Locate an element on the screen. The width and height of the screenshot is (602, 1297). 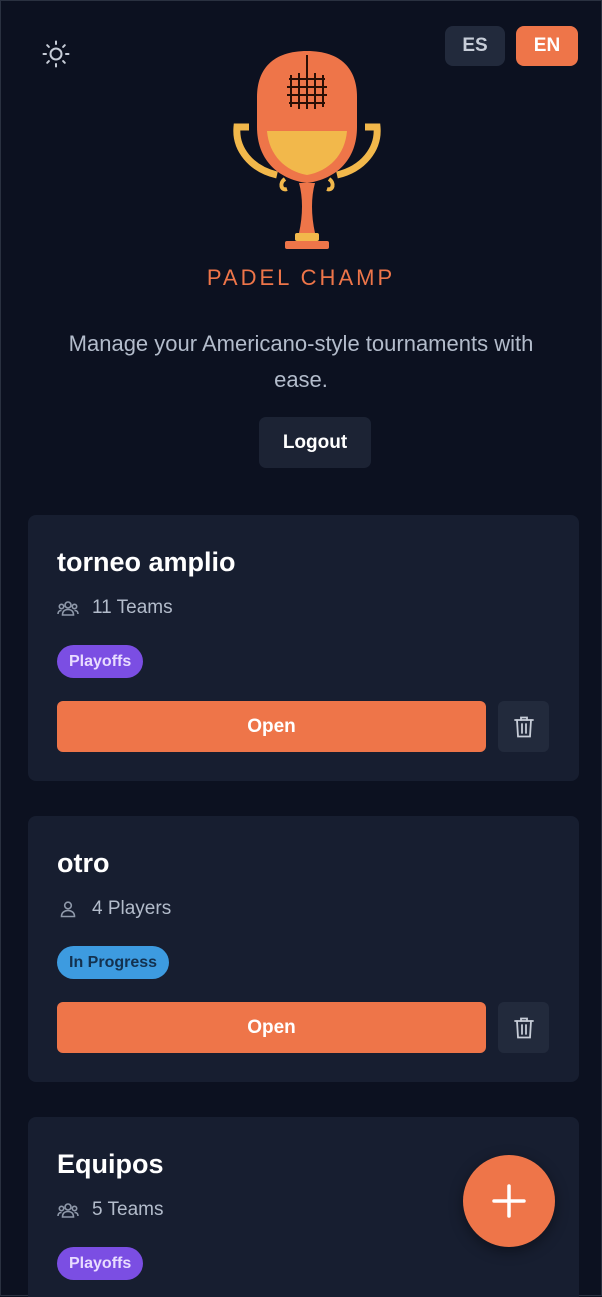
tournament-meta: 5 Teams is located at coordinates (110, 1210).